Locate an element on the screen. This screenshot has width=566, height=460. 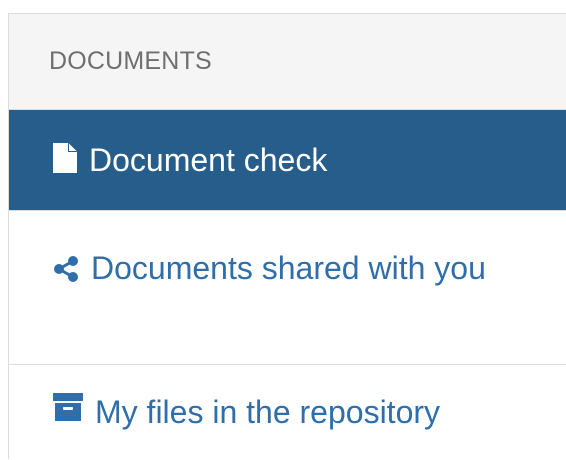
nav-item-label: Documents shared with you is located at coordinates (288, 268).